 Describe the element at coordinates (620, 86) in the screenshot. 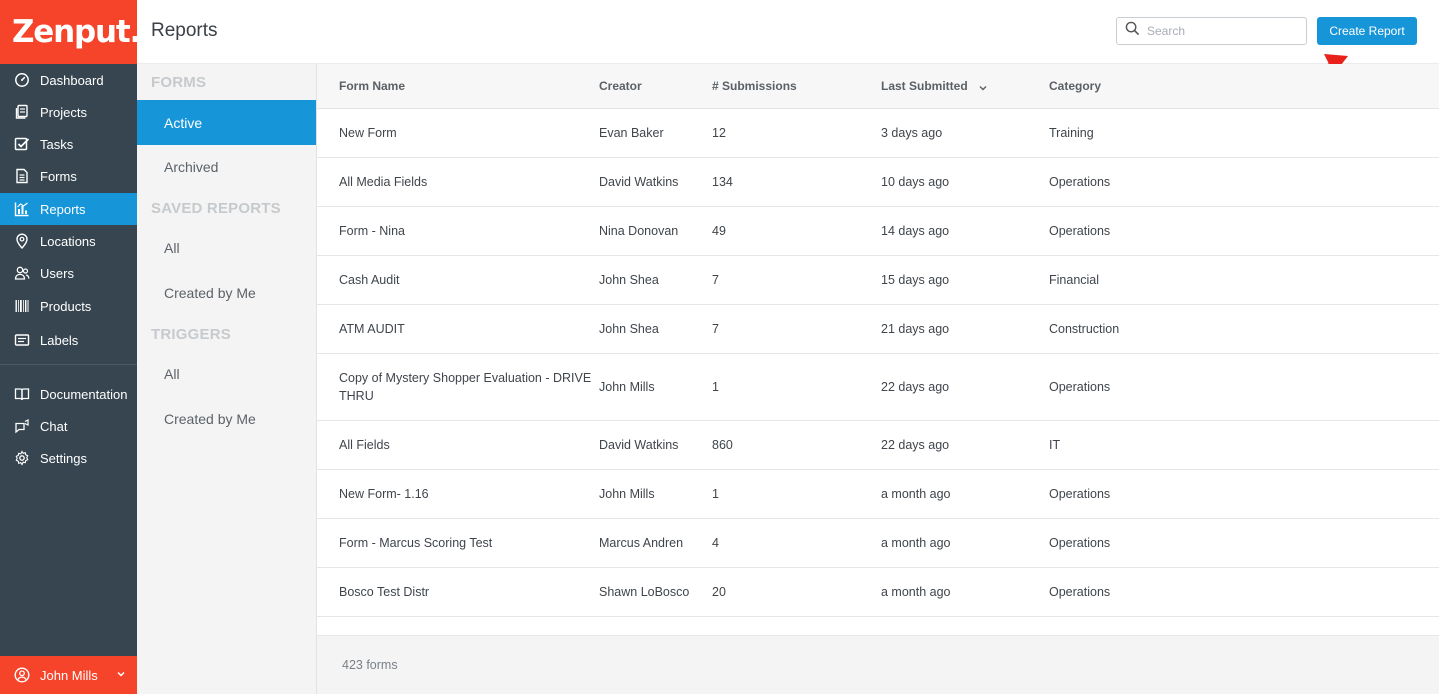

I see `column-header-creator: Creator` at that location.